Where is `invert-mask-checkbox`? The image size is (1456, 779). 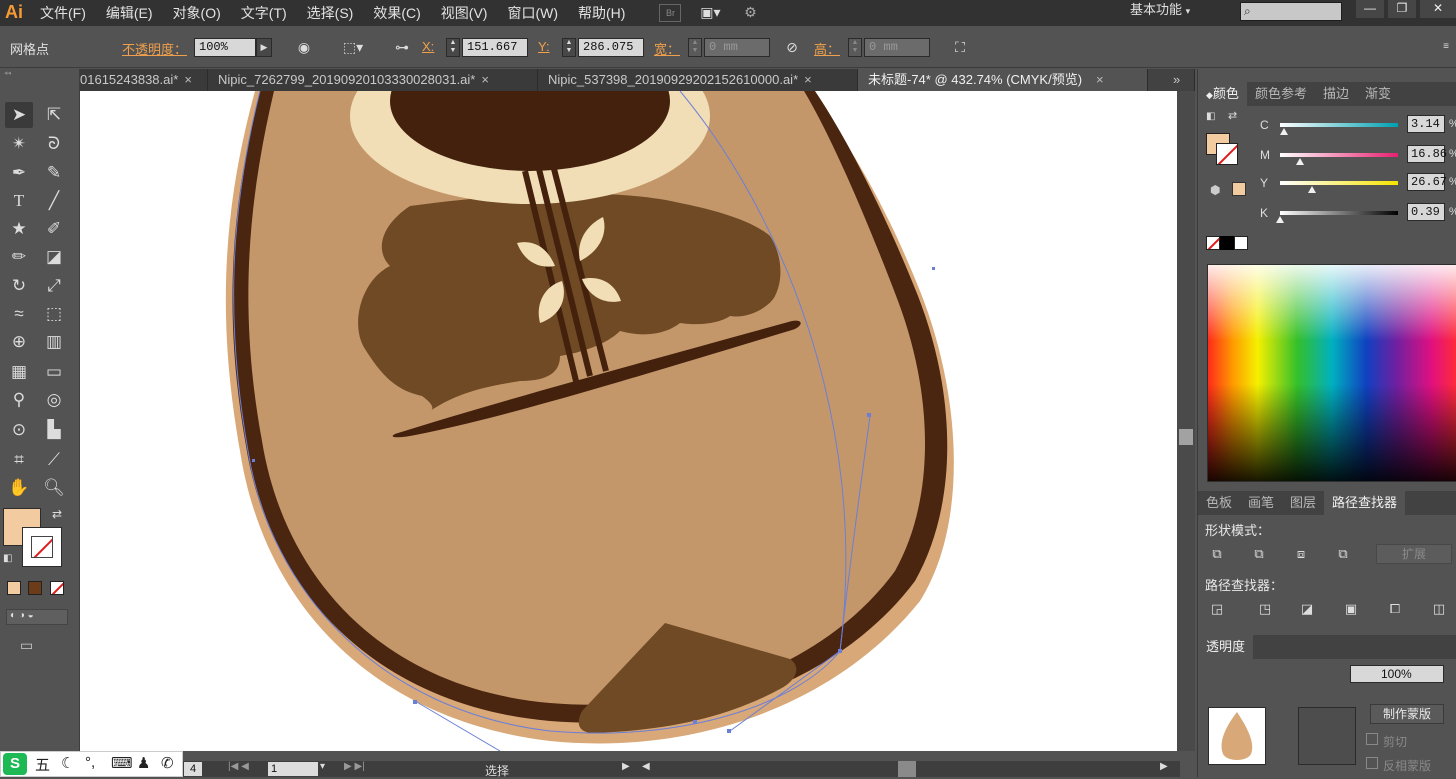
invert-mask-checkbox is located at coordinates (1372, 763).